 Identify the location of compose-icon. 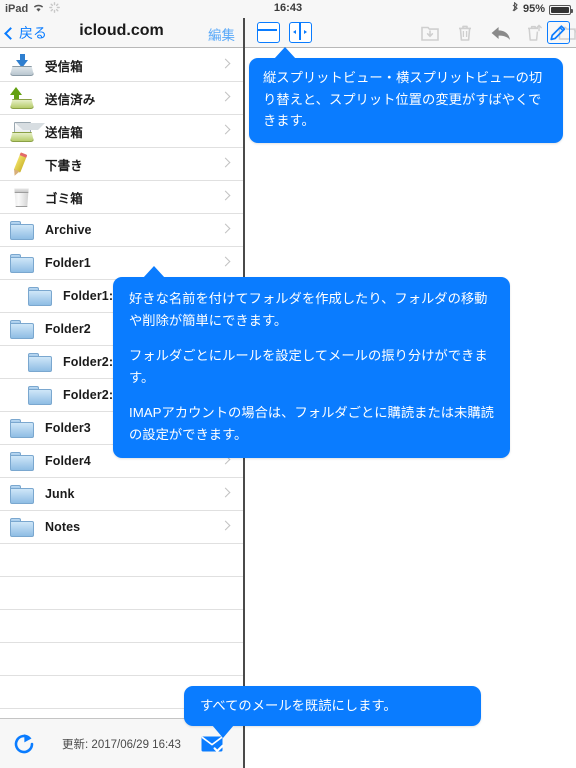
(558, 32).